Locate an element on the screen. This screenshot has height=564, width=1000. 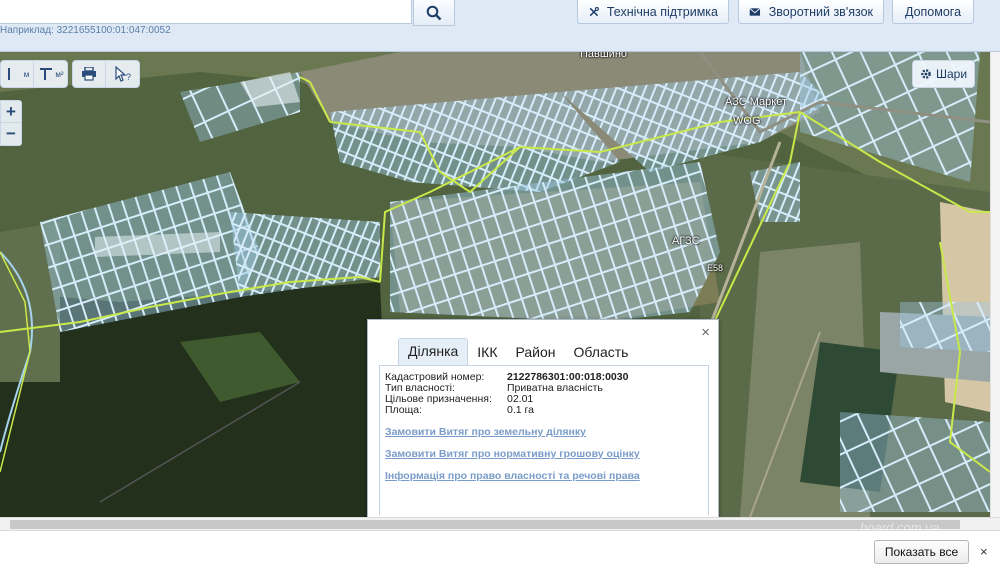
tech-support-label: Технічна підтримка is located at coordinates (662, 11).